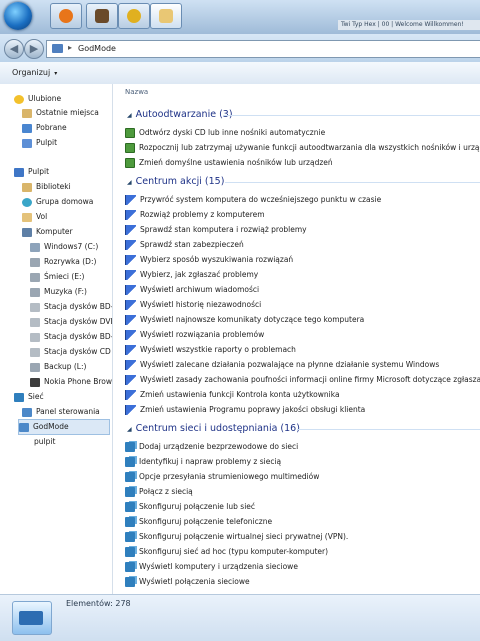 The width and height of the screenshot is (480, 641). Describe the element at coordinates (14, 49) in the screenshot. I see `back-button: ◀` at that location.